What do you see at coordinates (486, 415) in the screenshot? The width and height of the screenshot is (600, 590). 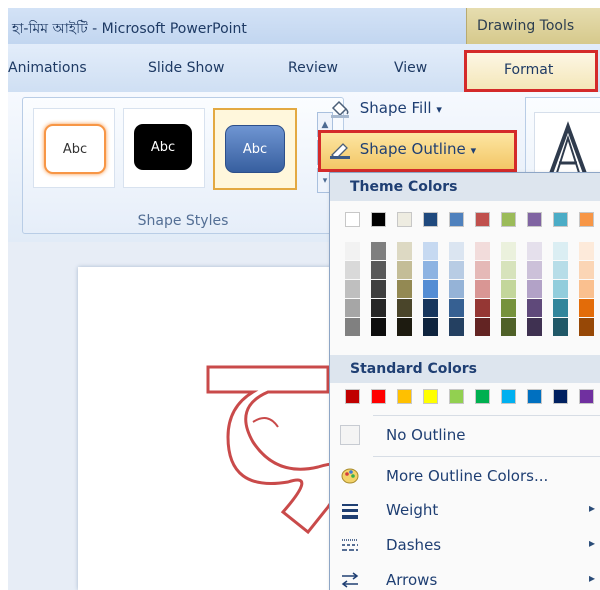 I see `menu-separator` at bounding box center [486, 415].